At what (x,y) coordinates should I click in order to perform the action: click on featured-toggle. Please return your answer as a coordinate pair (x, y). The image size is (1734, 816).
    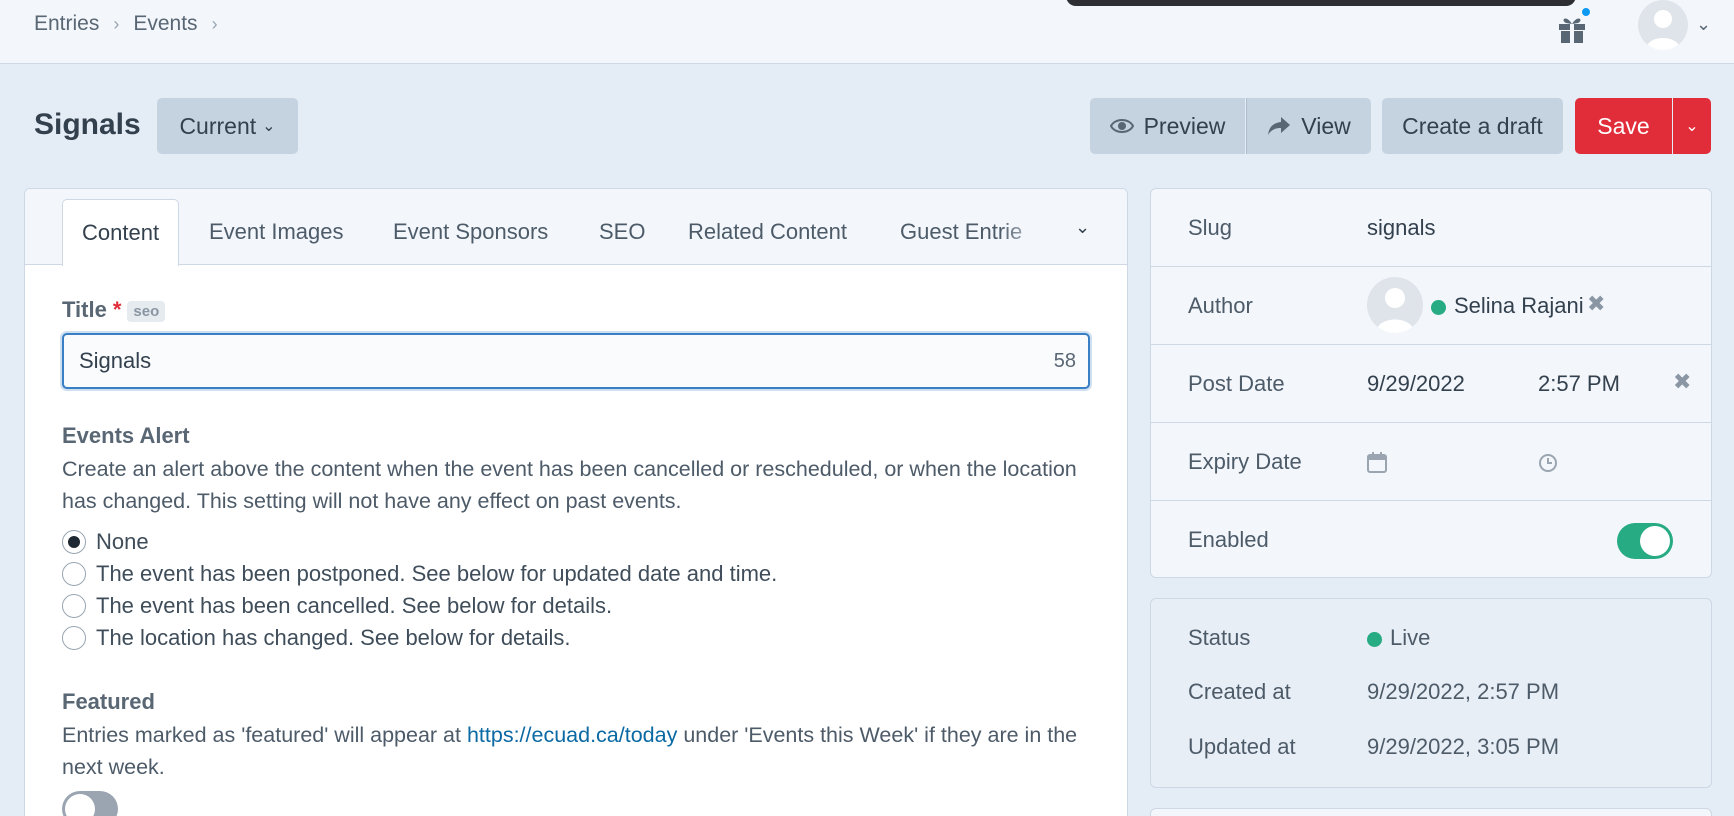
    Looking at the image, I should click on (90, 803).